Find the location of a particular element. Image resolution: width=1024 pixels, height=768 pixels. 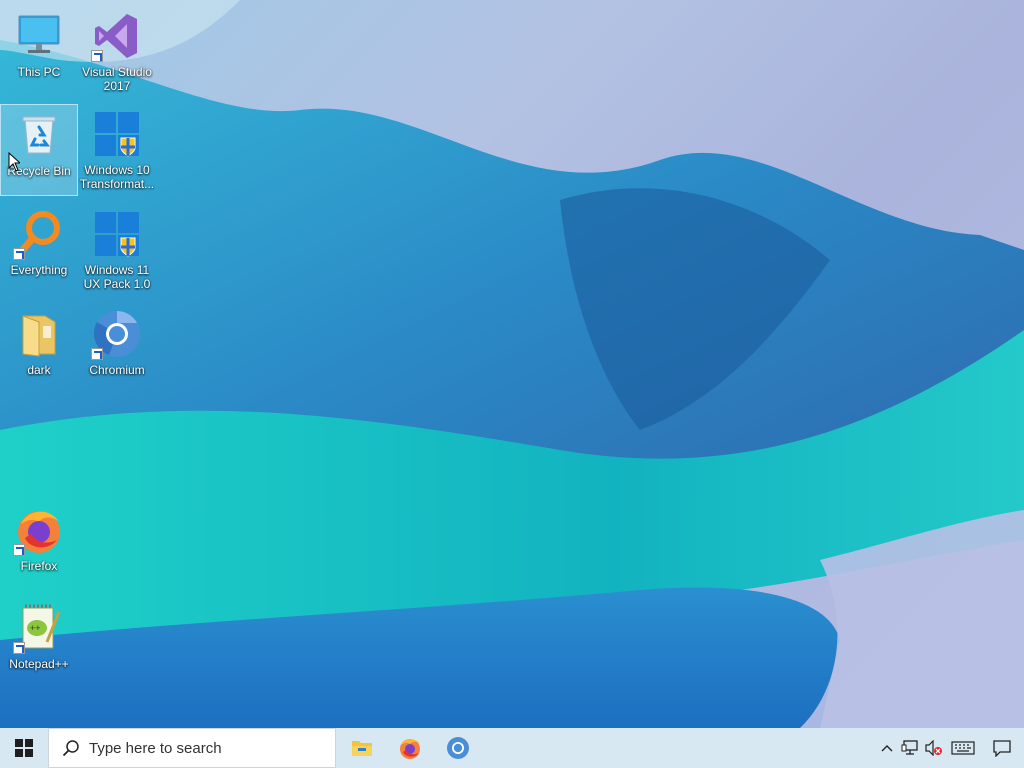

volume-button is located at coordinates (934, 748).